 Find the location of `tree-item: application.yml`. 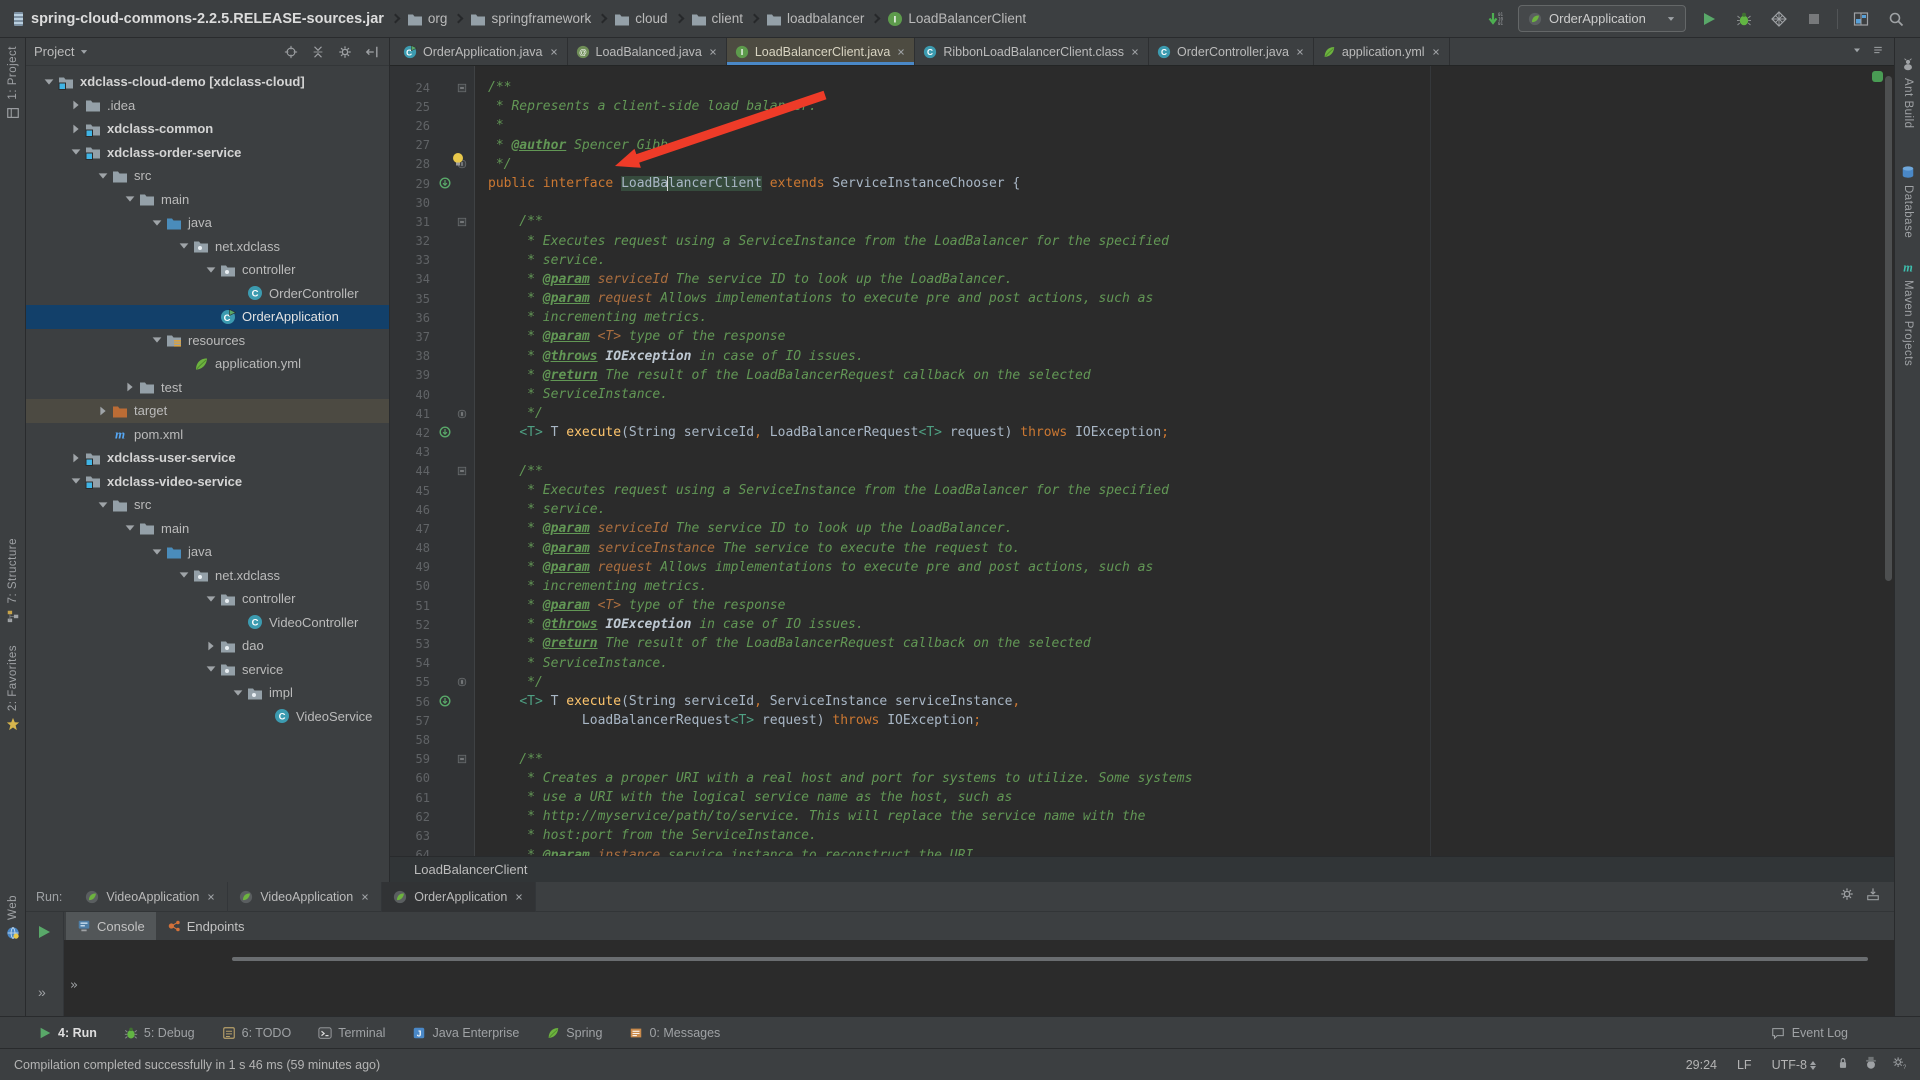

tree-item: application.yml is located at coordinates (207, 364).